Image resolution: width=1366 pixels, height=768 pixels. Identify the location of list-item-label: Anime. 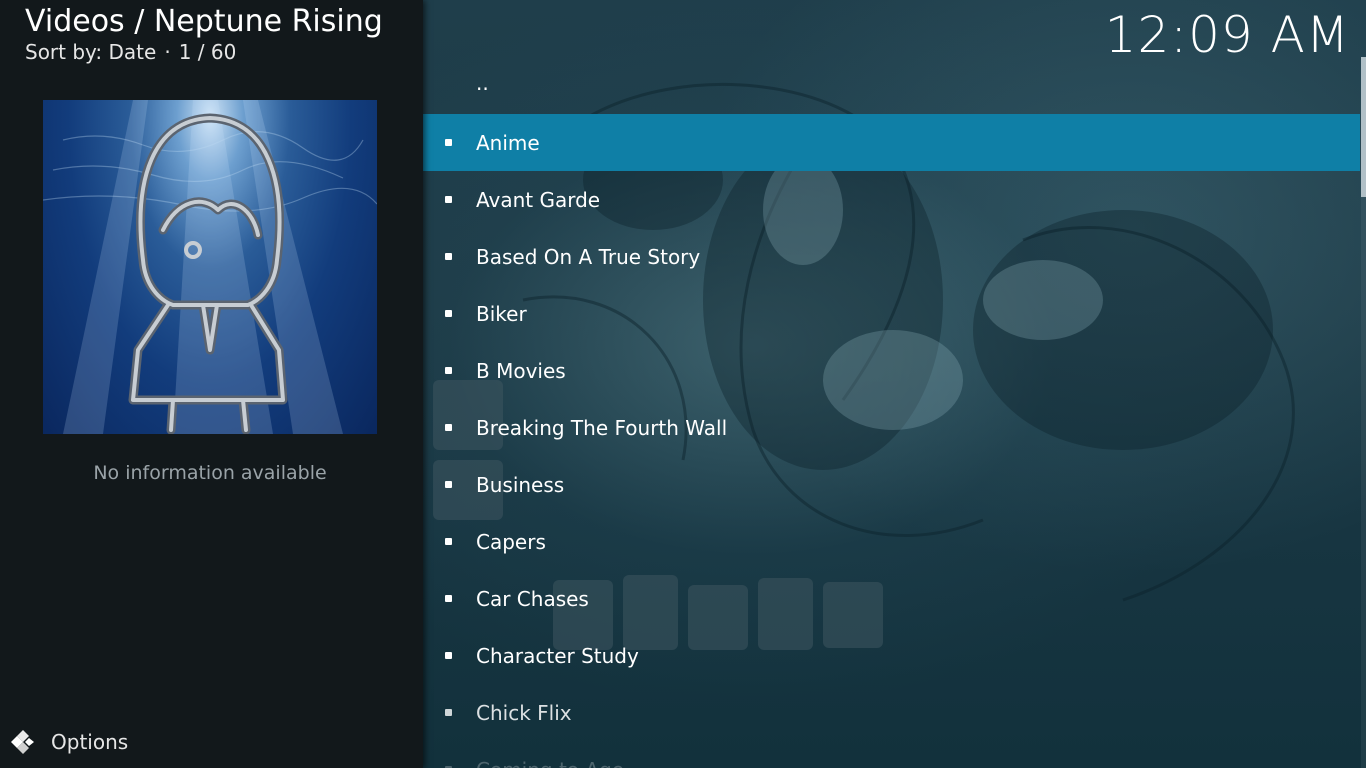
(508, 142).